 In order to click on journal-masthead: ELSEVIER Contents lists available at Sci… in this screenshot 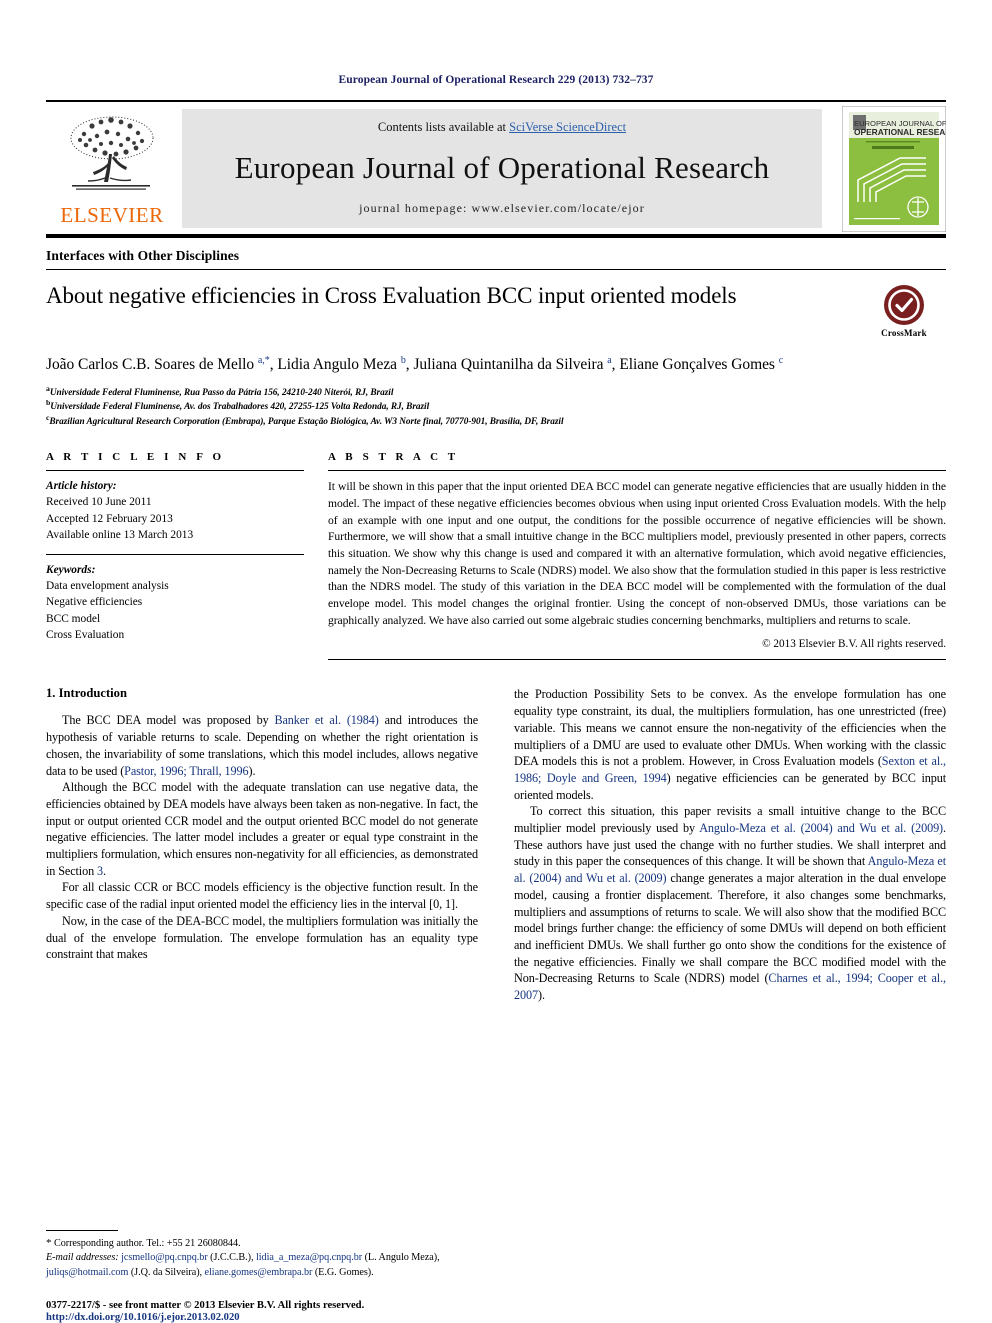, I will do `click(496, 166)`.